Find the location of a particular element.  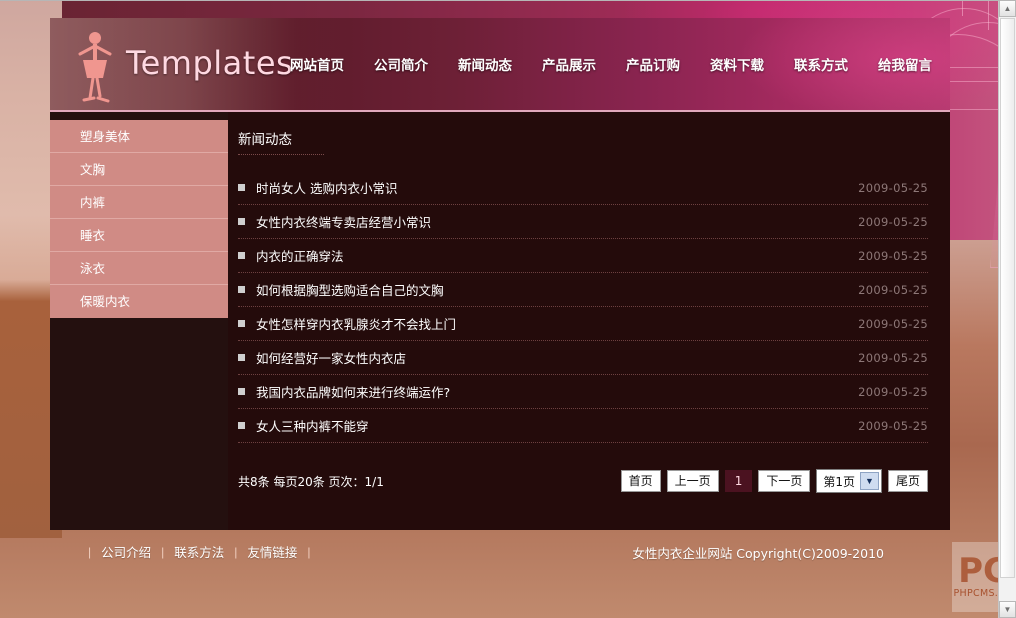

news-list-item: 内衣的正确穿法 2009-05-25 is located at coordinates (583, 256).